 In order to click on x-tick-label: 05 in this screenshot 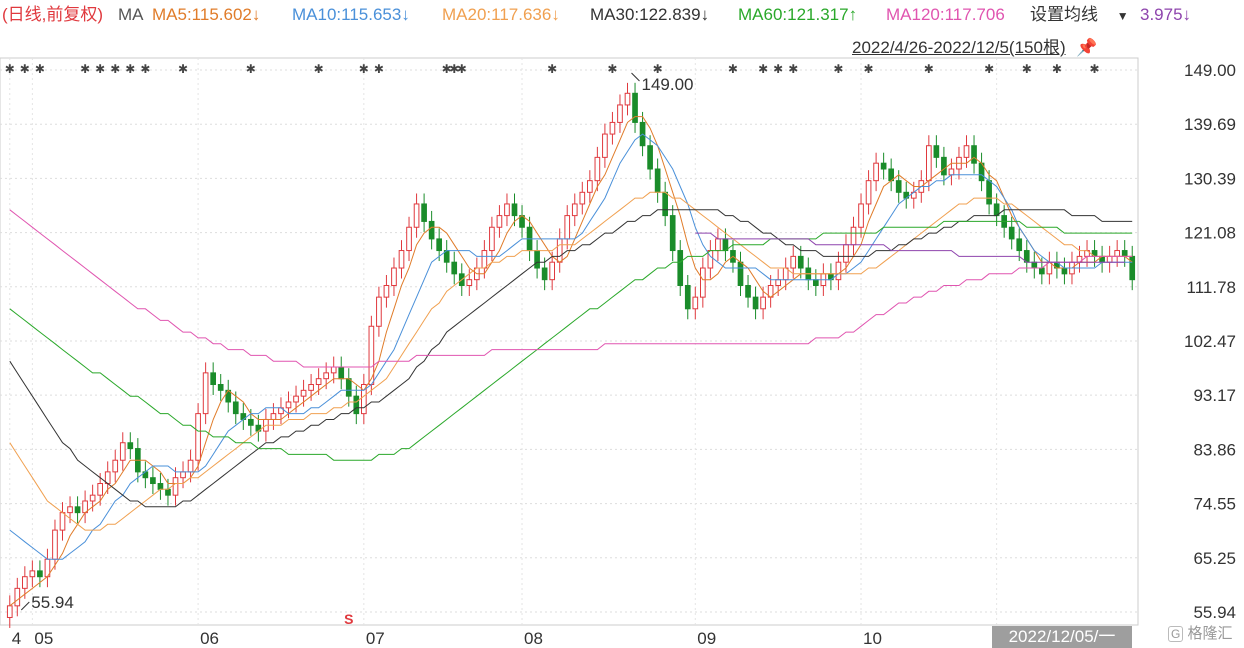, I will do `click(43, 638)`.